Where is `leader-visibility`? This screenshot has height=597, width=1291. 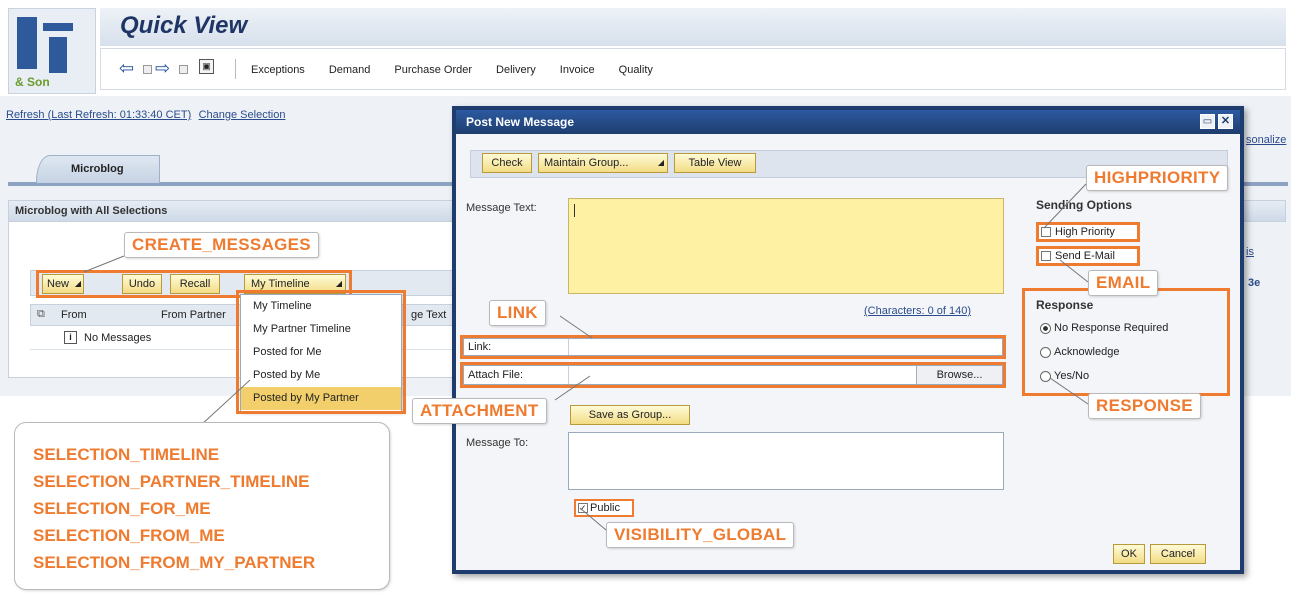 leader-visibility is located at coordinates (593, 519).